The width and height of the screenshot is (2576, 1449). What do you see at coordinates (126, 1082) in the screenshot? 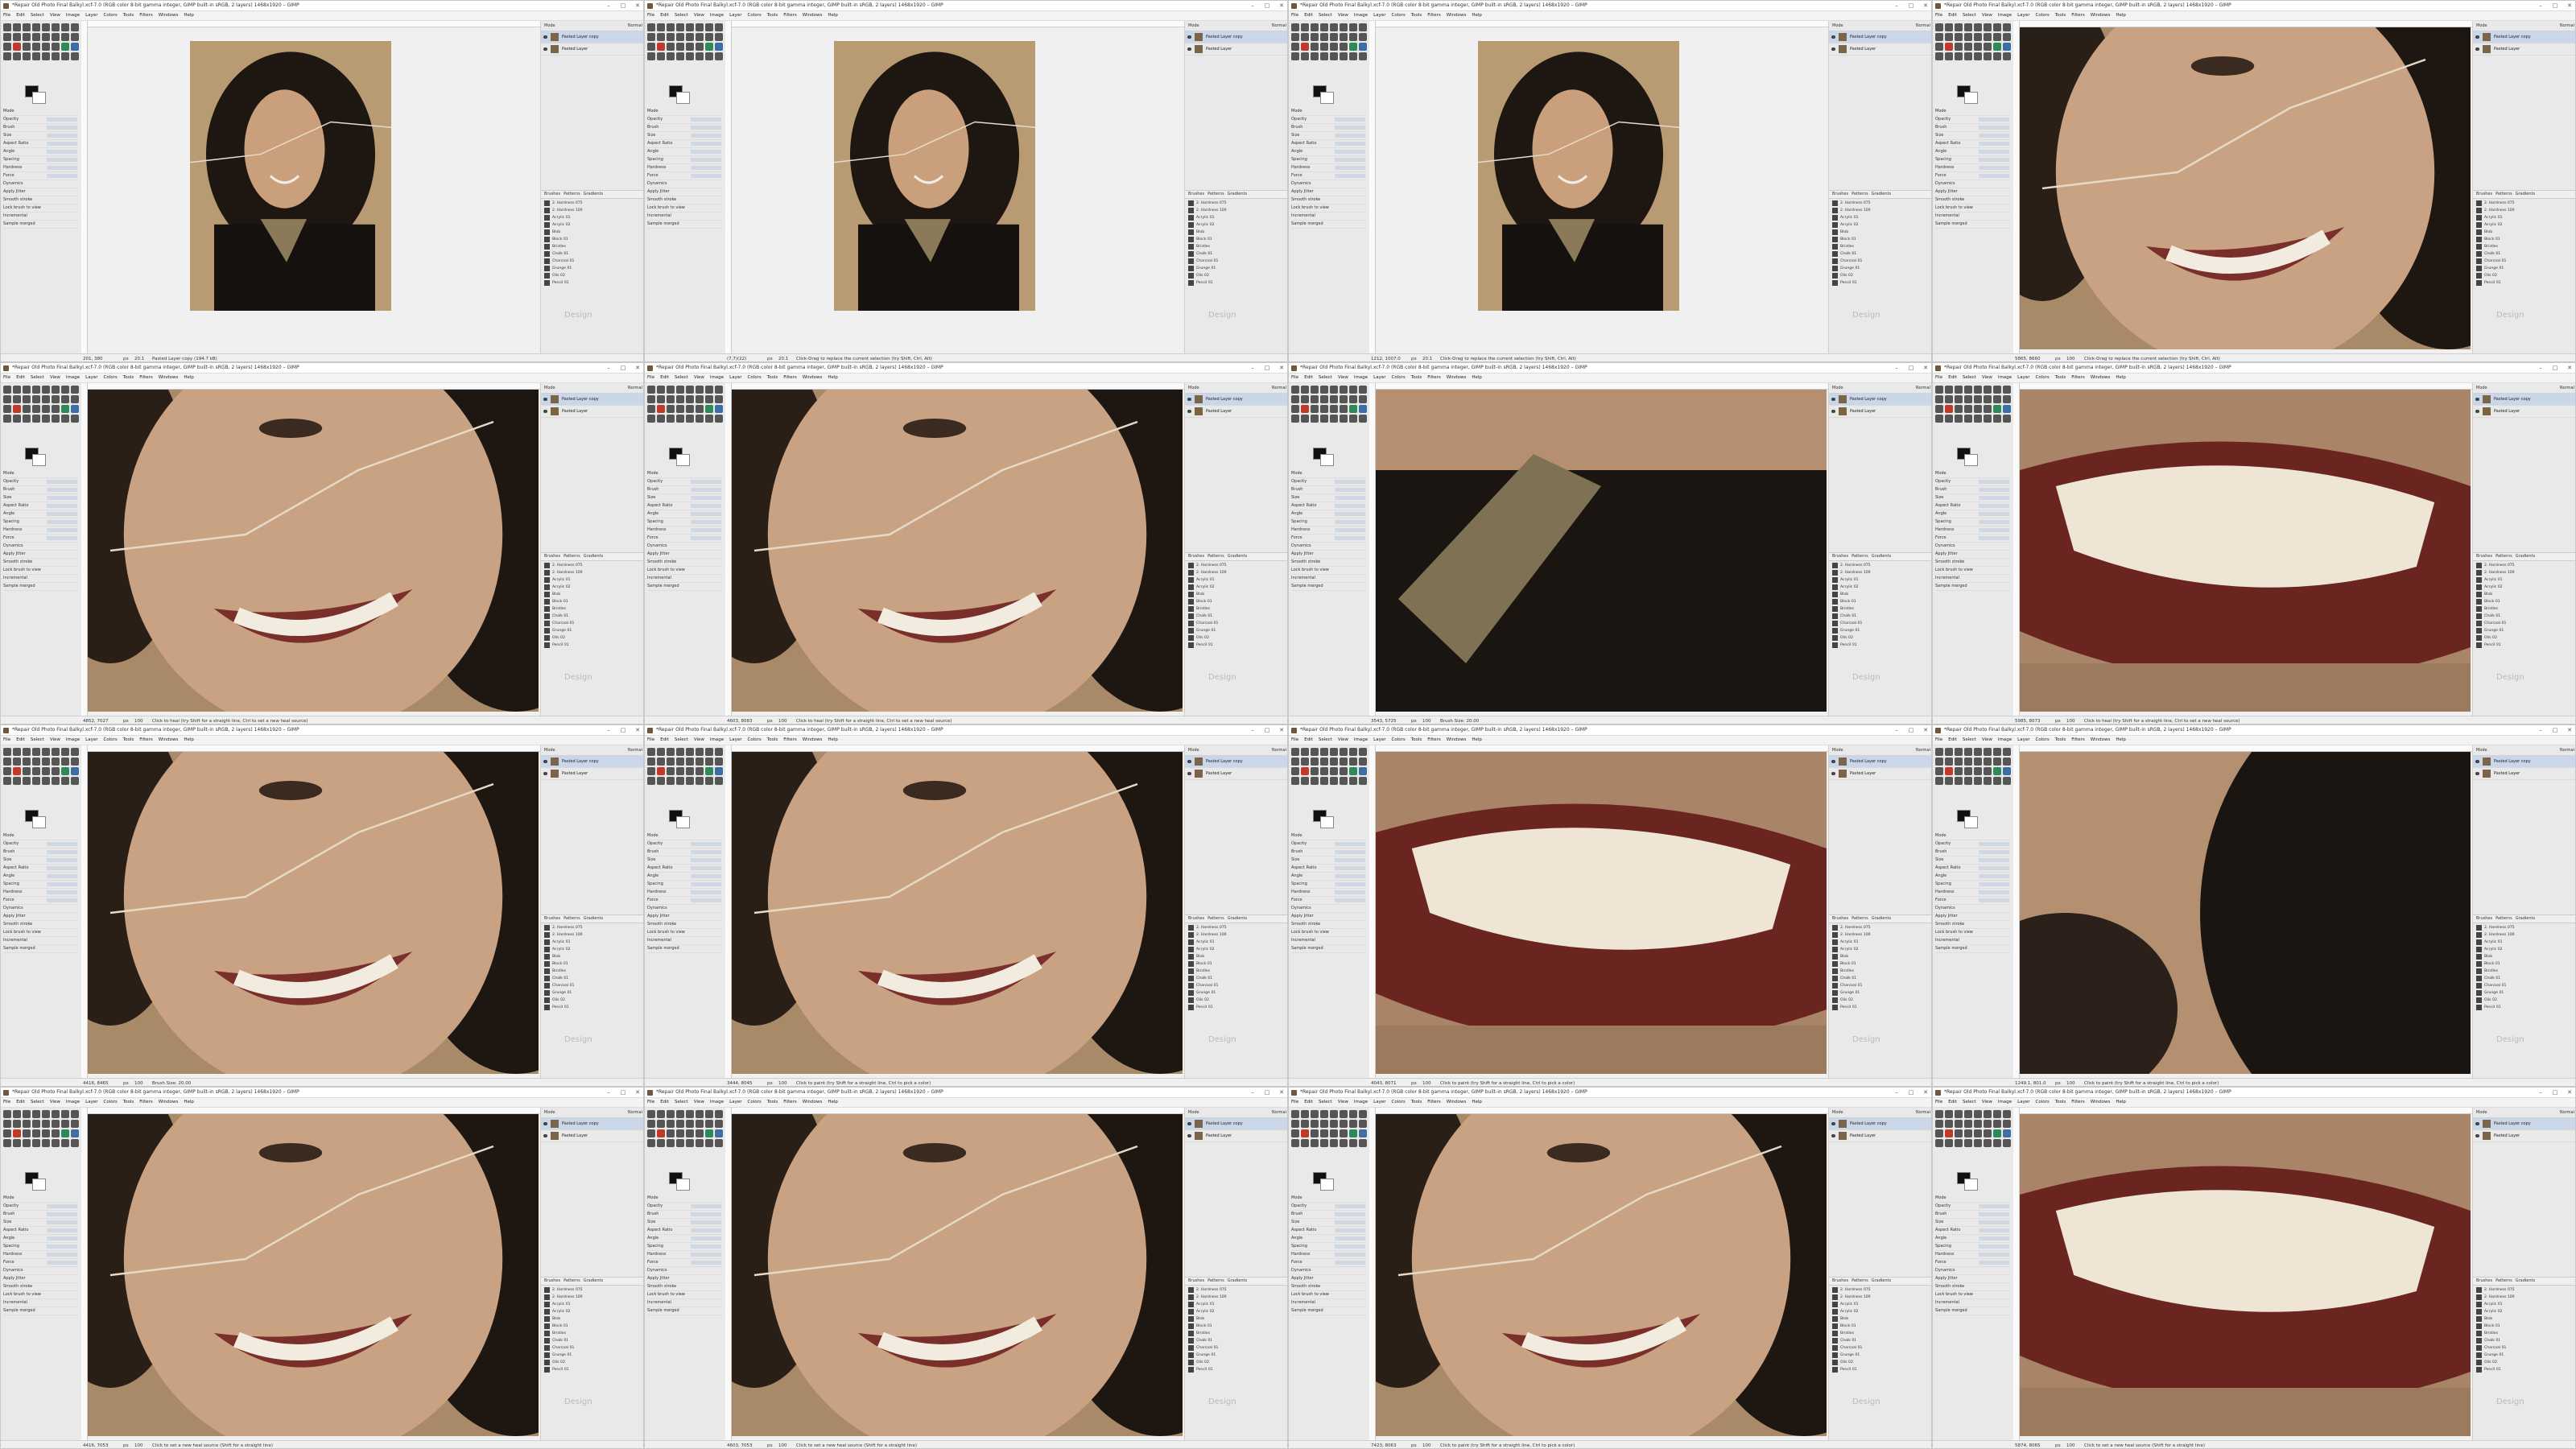
I see `unit-selector: px` at bounding box center [126, 1082].